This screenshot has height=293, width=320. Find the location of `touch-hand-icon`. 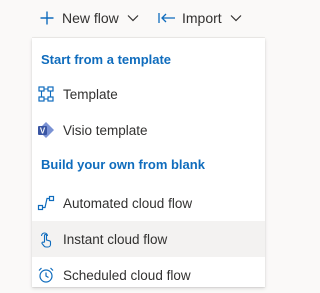

touch-hand-icon is located at coordinates (46, 239).